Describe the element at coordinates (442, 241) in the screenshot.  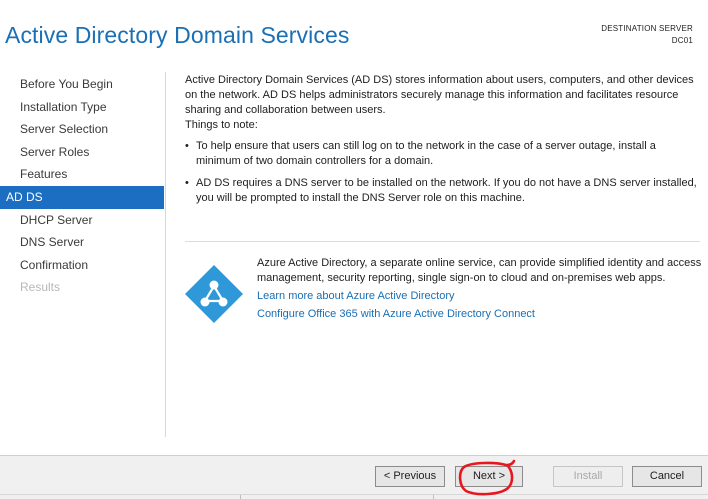
I see `section-divider` at that location.